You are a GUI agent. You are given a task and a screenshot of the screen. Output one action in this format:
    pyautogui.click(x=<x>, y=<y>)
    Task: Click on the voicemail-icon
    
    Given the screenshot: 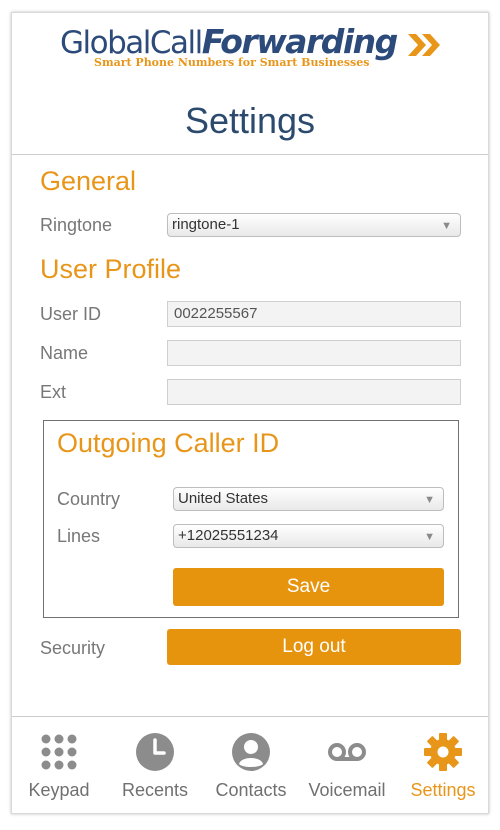 What is the action you would take?
    pyautogui.click(x=347, y=752)
    